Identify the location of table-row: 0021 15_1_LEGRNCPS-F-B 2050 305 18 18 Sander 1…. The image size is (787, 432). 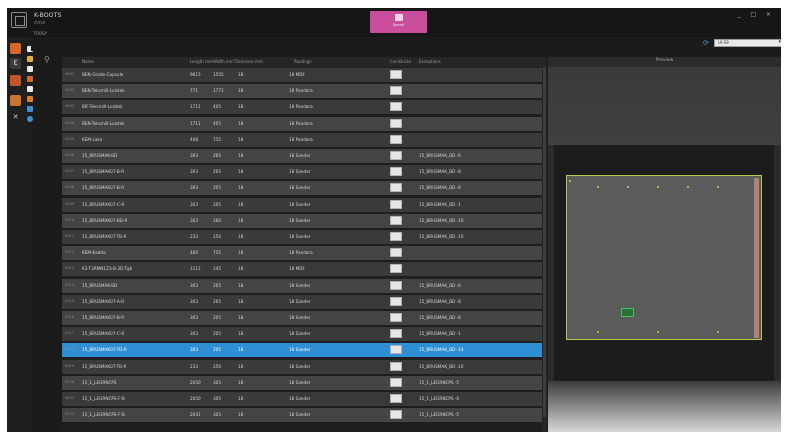
(302, 399).